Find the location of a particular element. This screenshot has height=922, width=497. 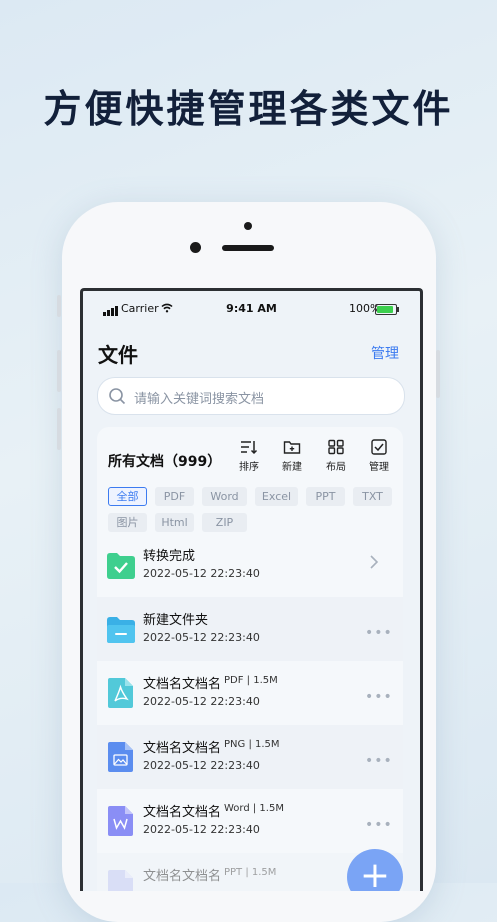

folder-check-icon is located at coordinates (121, 566).